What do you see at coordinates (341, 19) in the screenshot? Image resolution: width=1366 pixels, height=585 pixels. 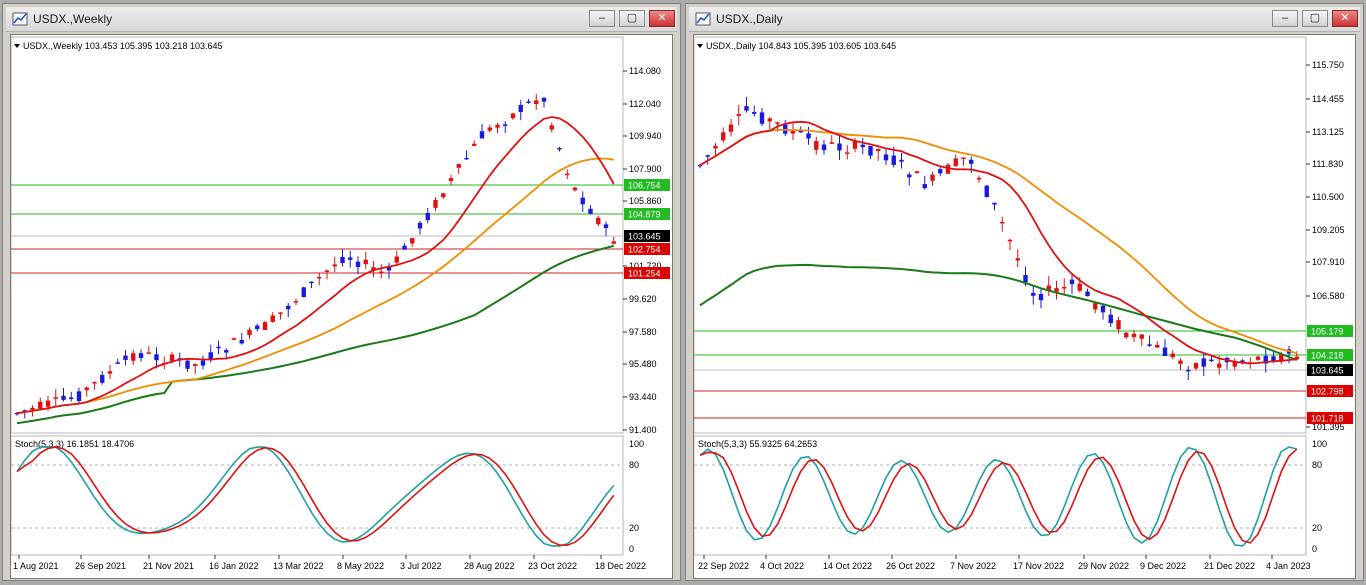 I see `title-bar: USDX.,Weekly – ▢ ✕` at bounding box center [341, 19].